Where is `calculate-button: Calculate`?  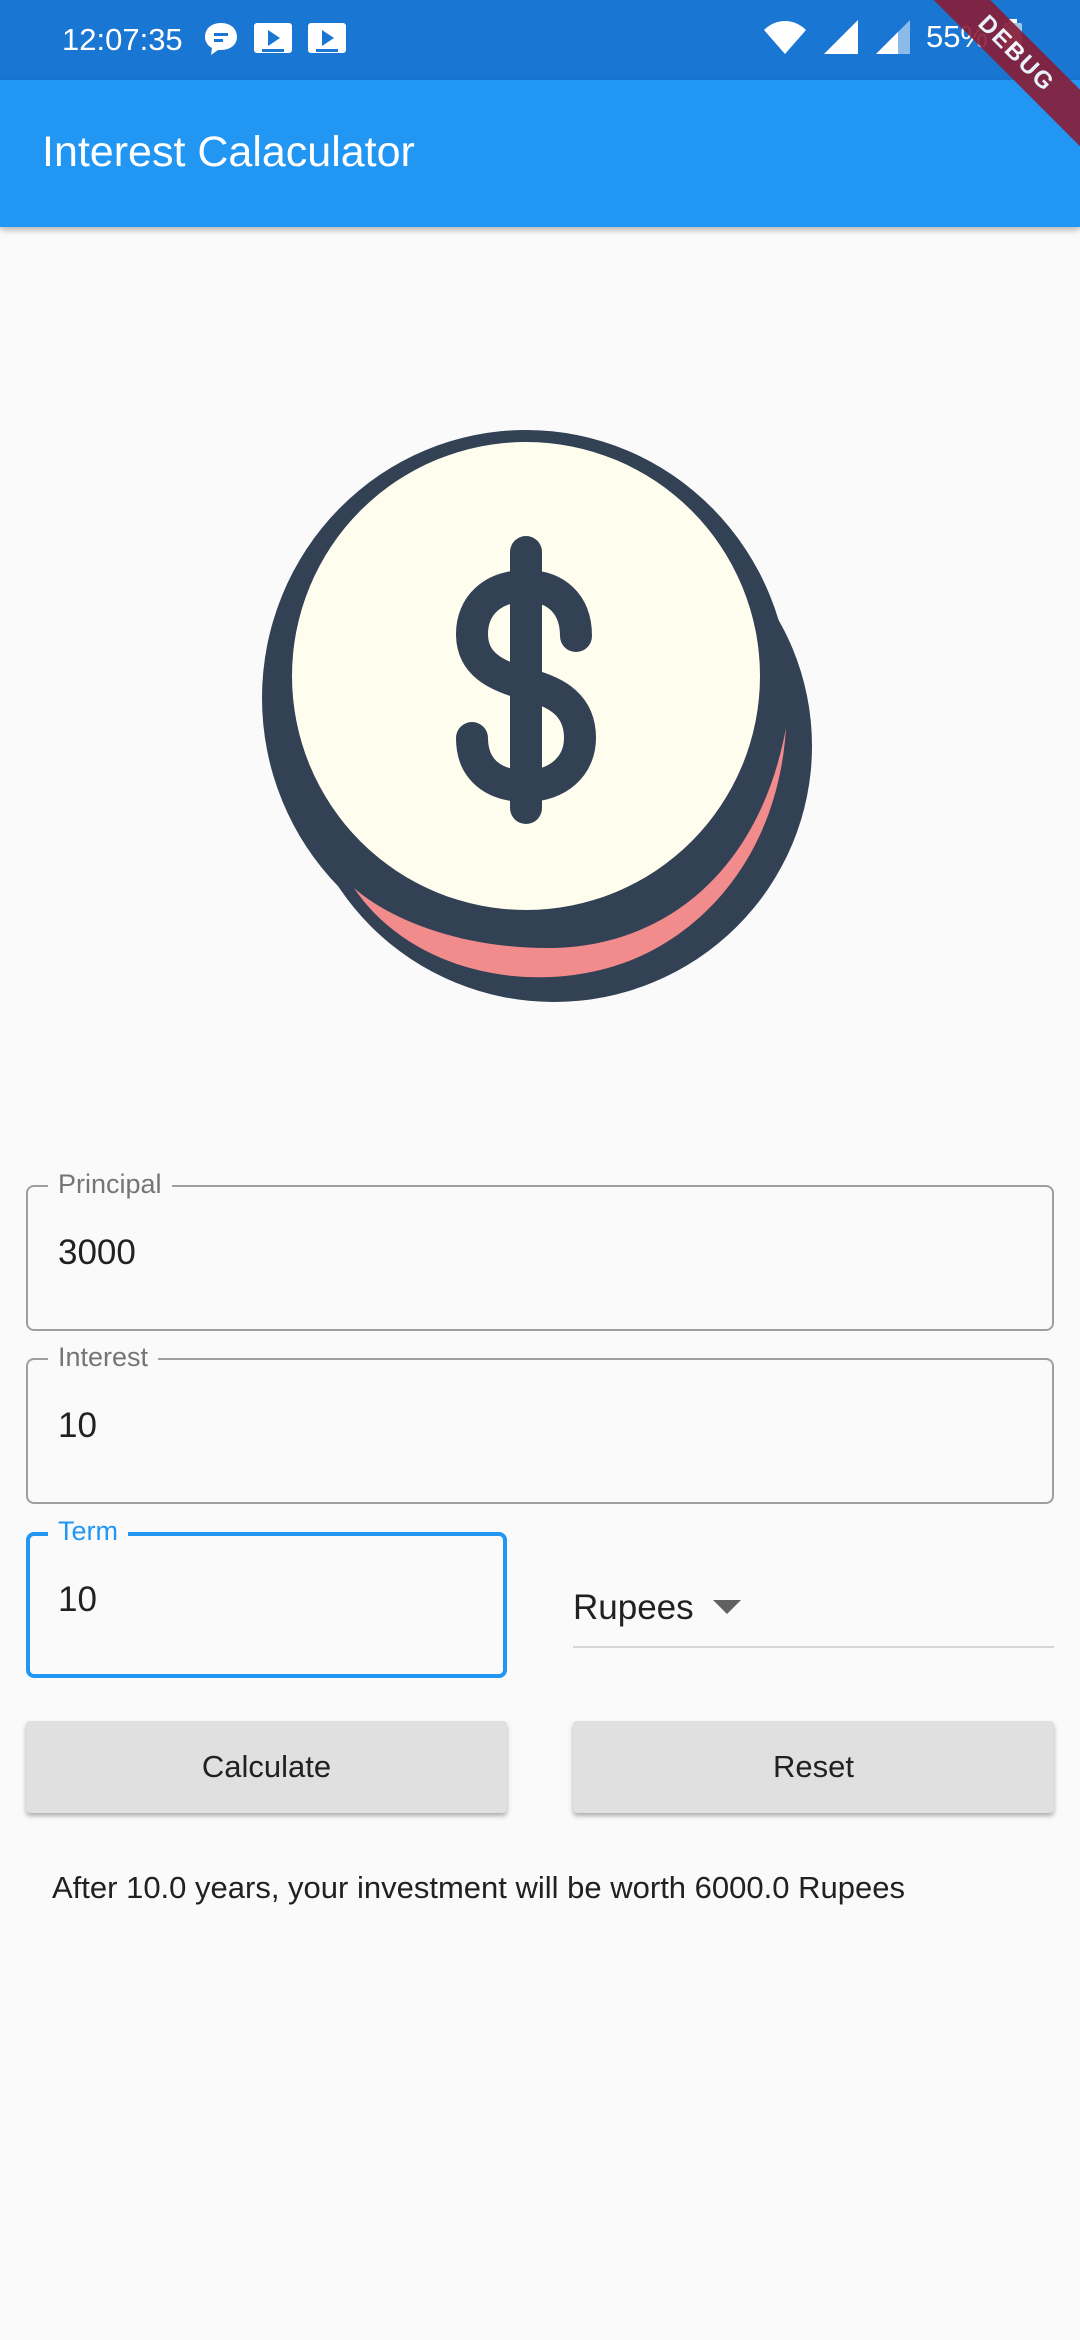
calculate-button: Calculate is located at coordinates (266, 1767).